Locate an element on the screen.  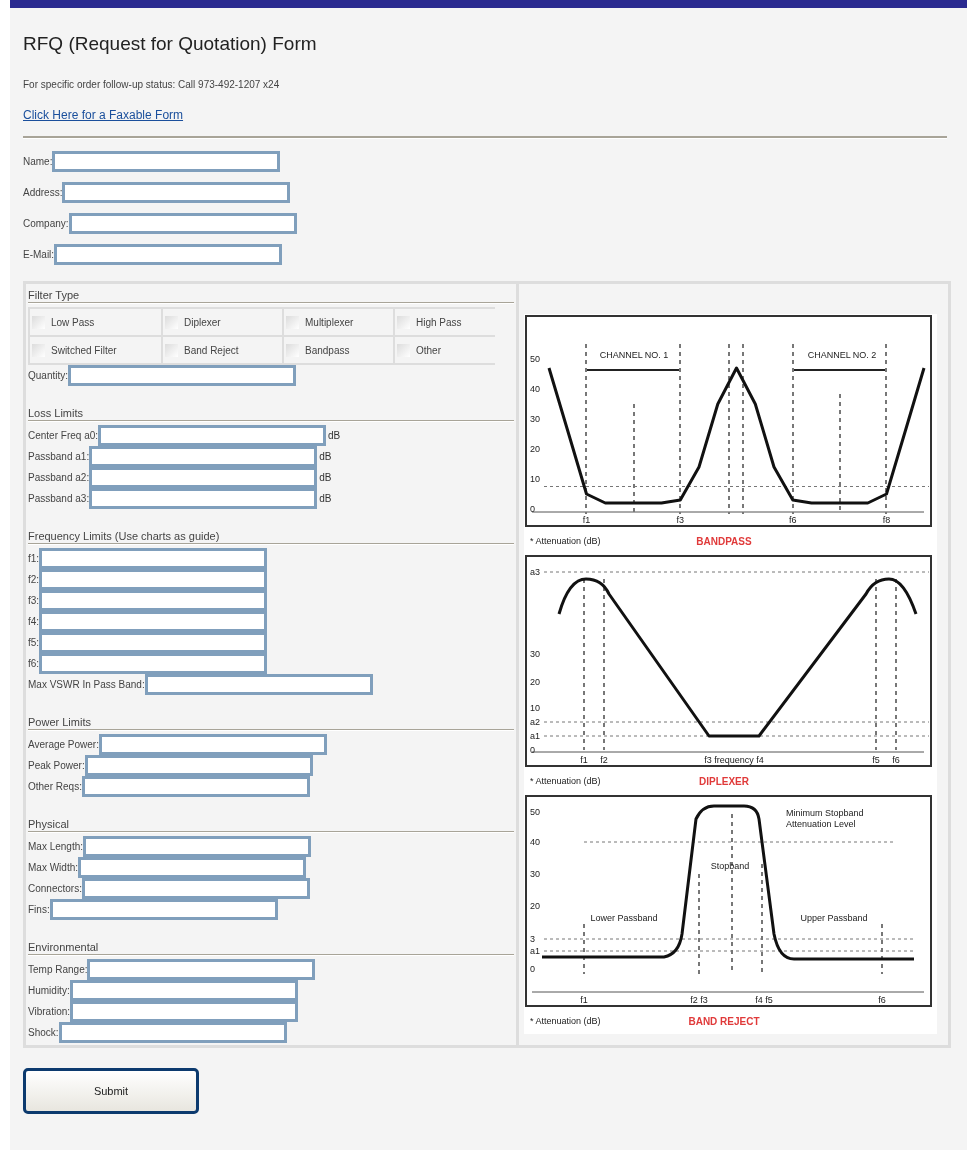
section-heading: Loss Limits is located at coordinates (56, 413).